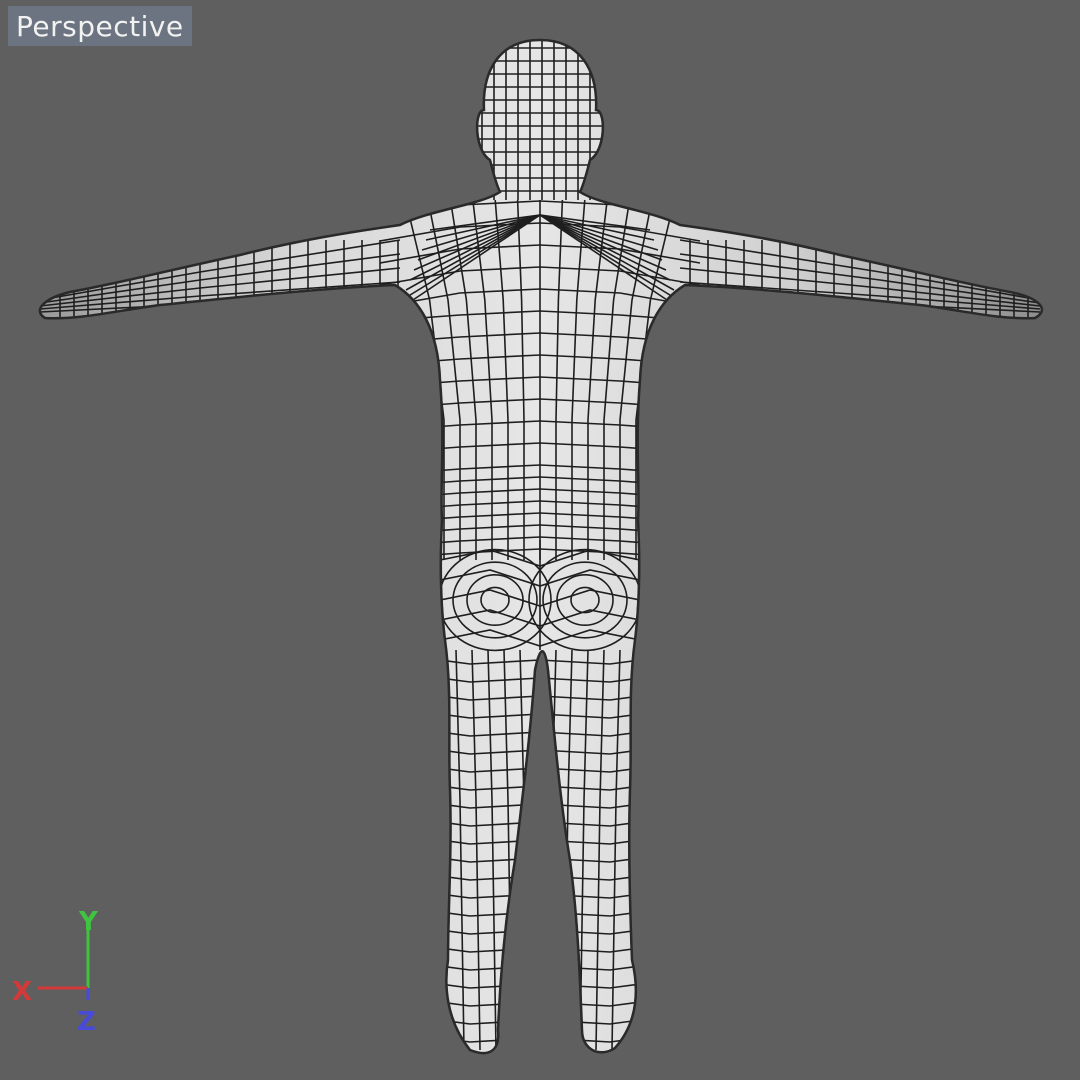  Describe the element at coordinates (55, 972) in the screenshot. I see `axis-gizmo: Y X Z` at that location.